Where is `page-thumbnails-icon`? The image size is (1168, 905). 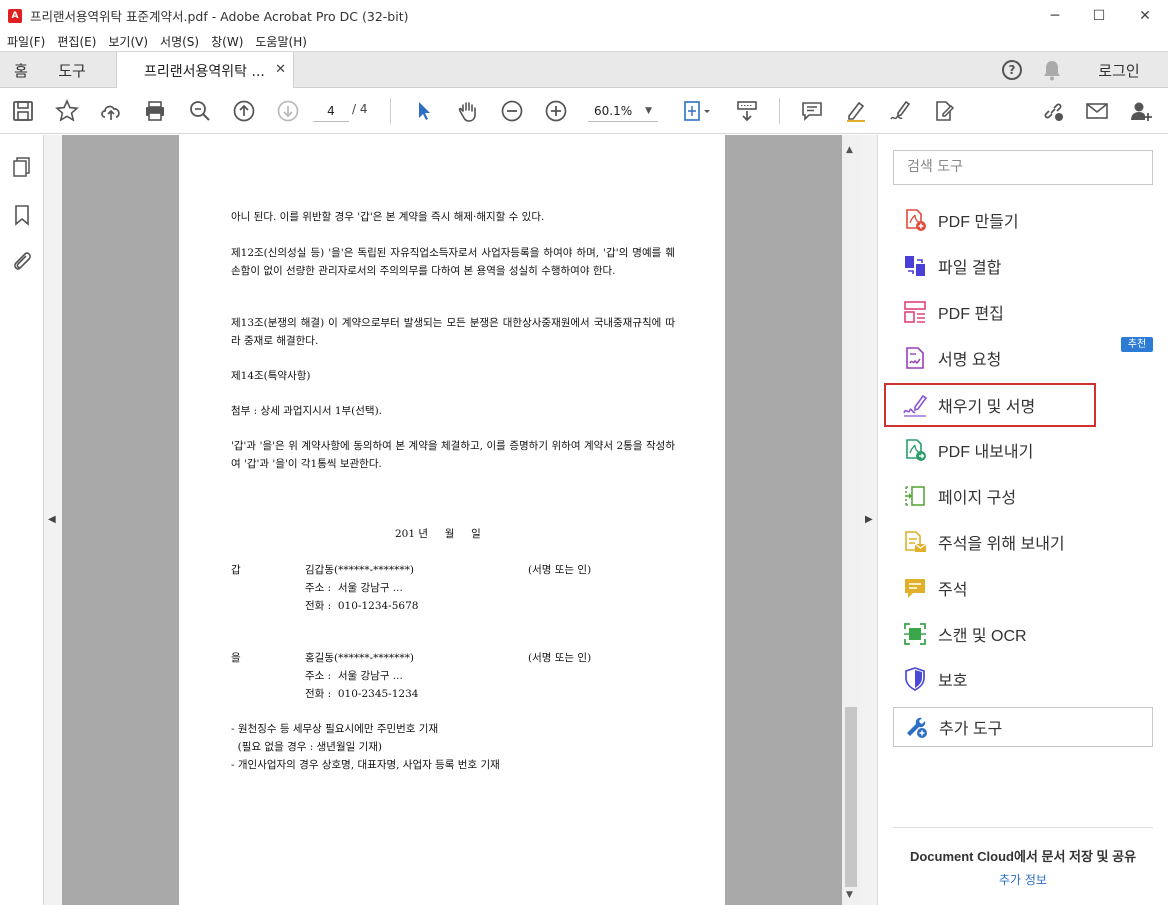 page-thumbnails-icon is located at coordinates (22, 167).